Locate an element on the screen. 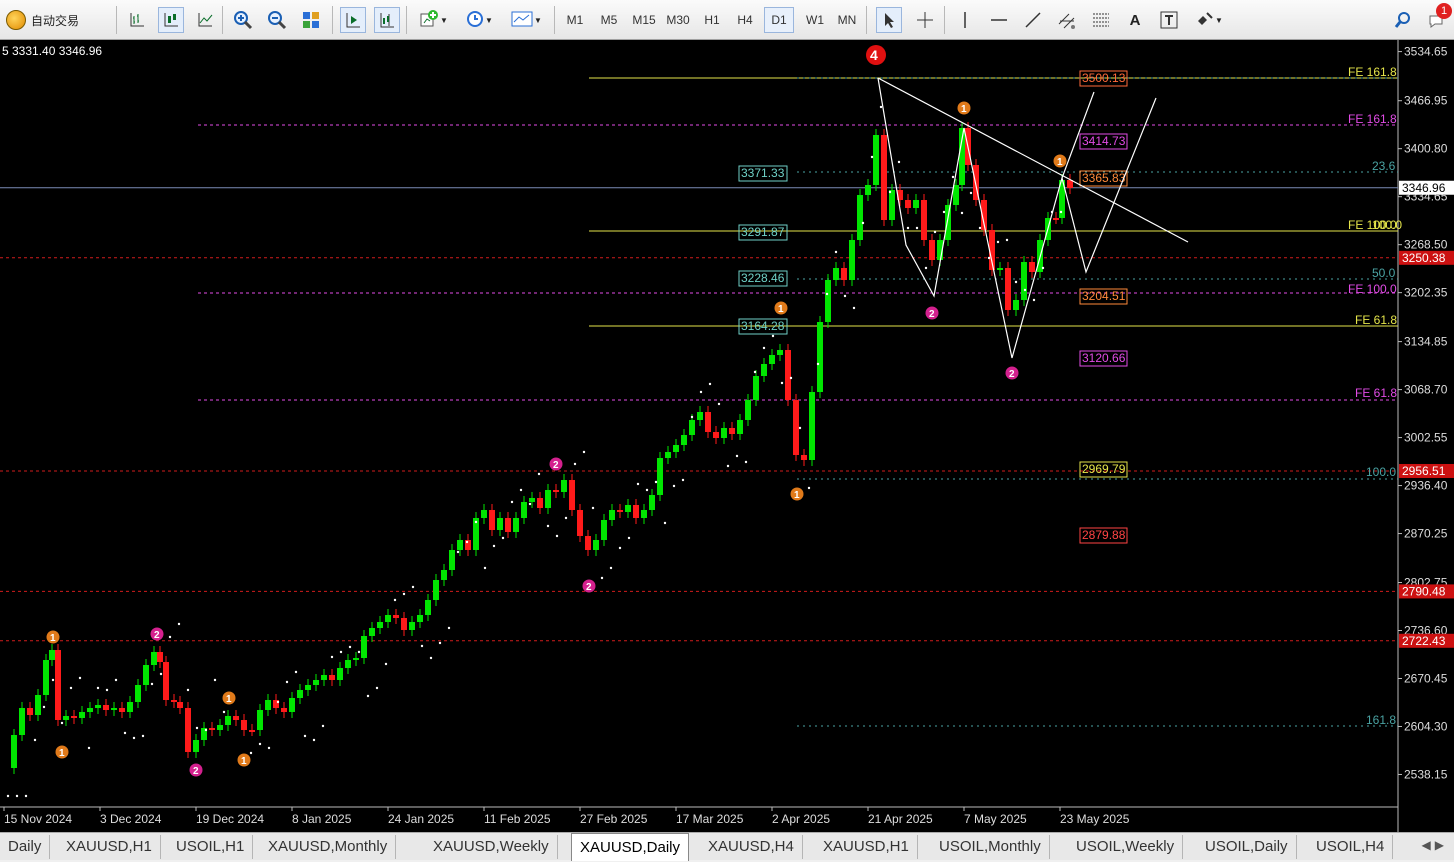  search-icon is located at coordinates (1403, 20).